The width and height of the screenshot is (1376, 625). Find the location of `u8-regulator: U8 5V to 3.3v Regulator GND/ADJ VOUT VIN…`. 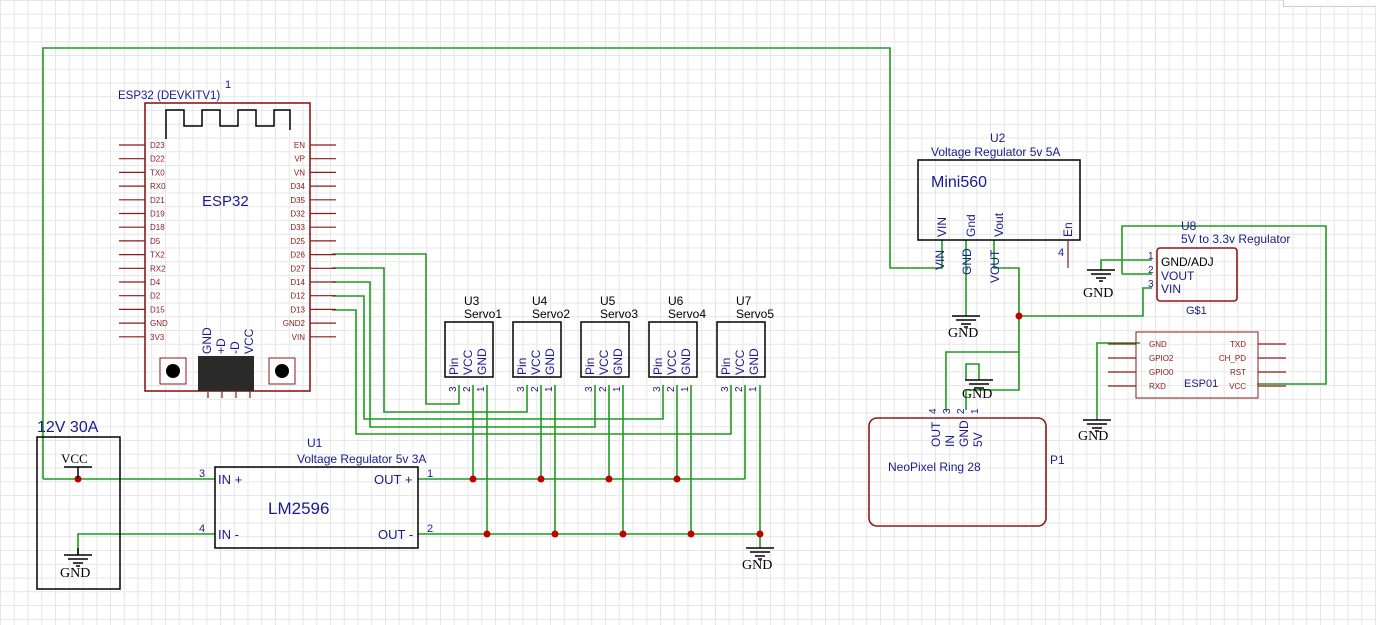

u8-regulator: U8 5V to 3.3v Regulator GND/ADJ VOUT VIN… is located at coordinates (1186, 268).